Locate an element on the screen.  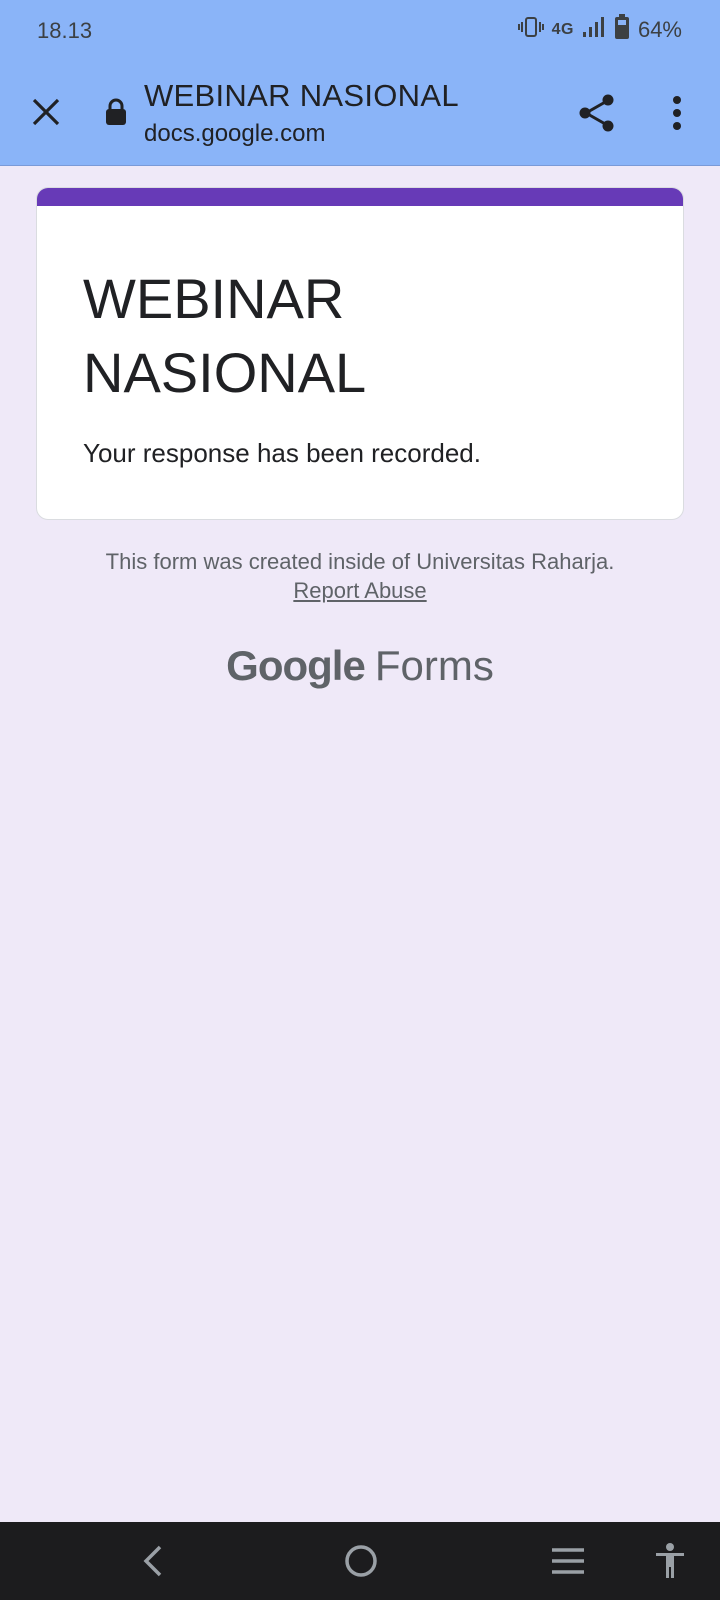
battery-icon is located at coordinates (622, 30).